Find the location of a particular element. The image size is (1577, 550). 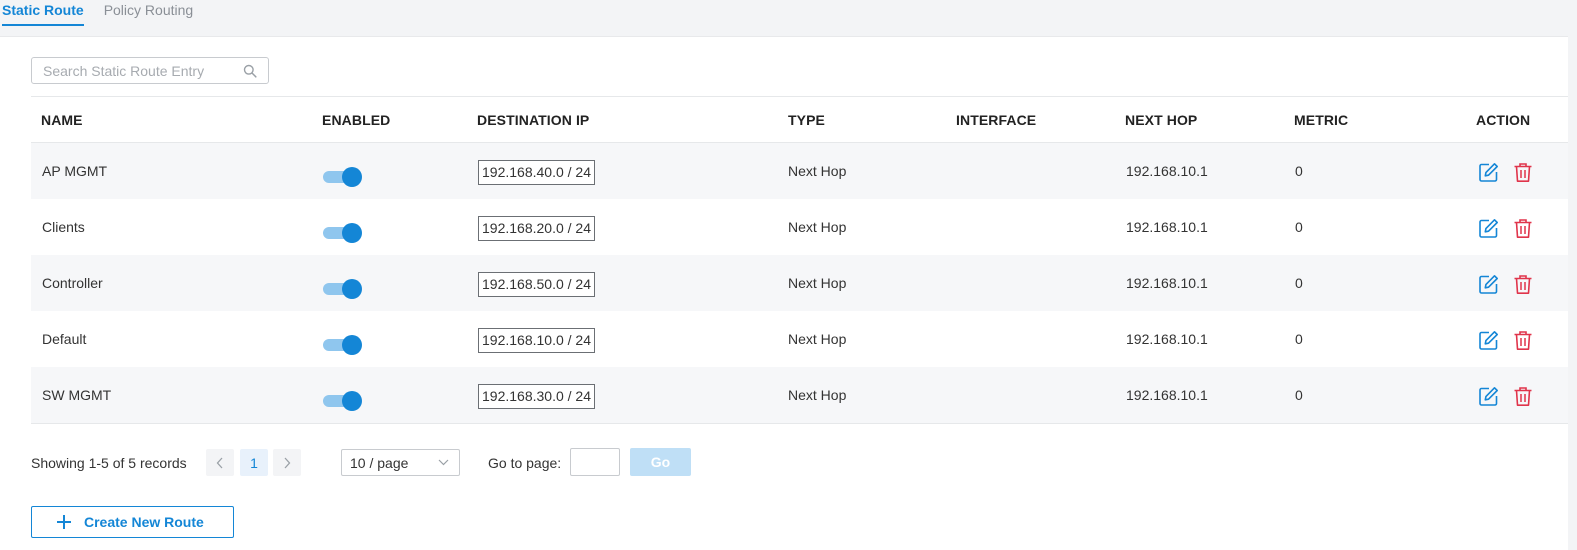

column-header-action: ACTION is located at coordinates (1503, 120).